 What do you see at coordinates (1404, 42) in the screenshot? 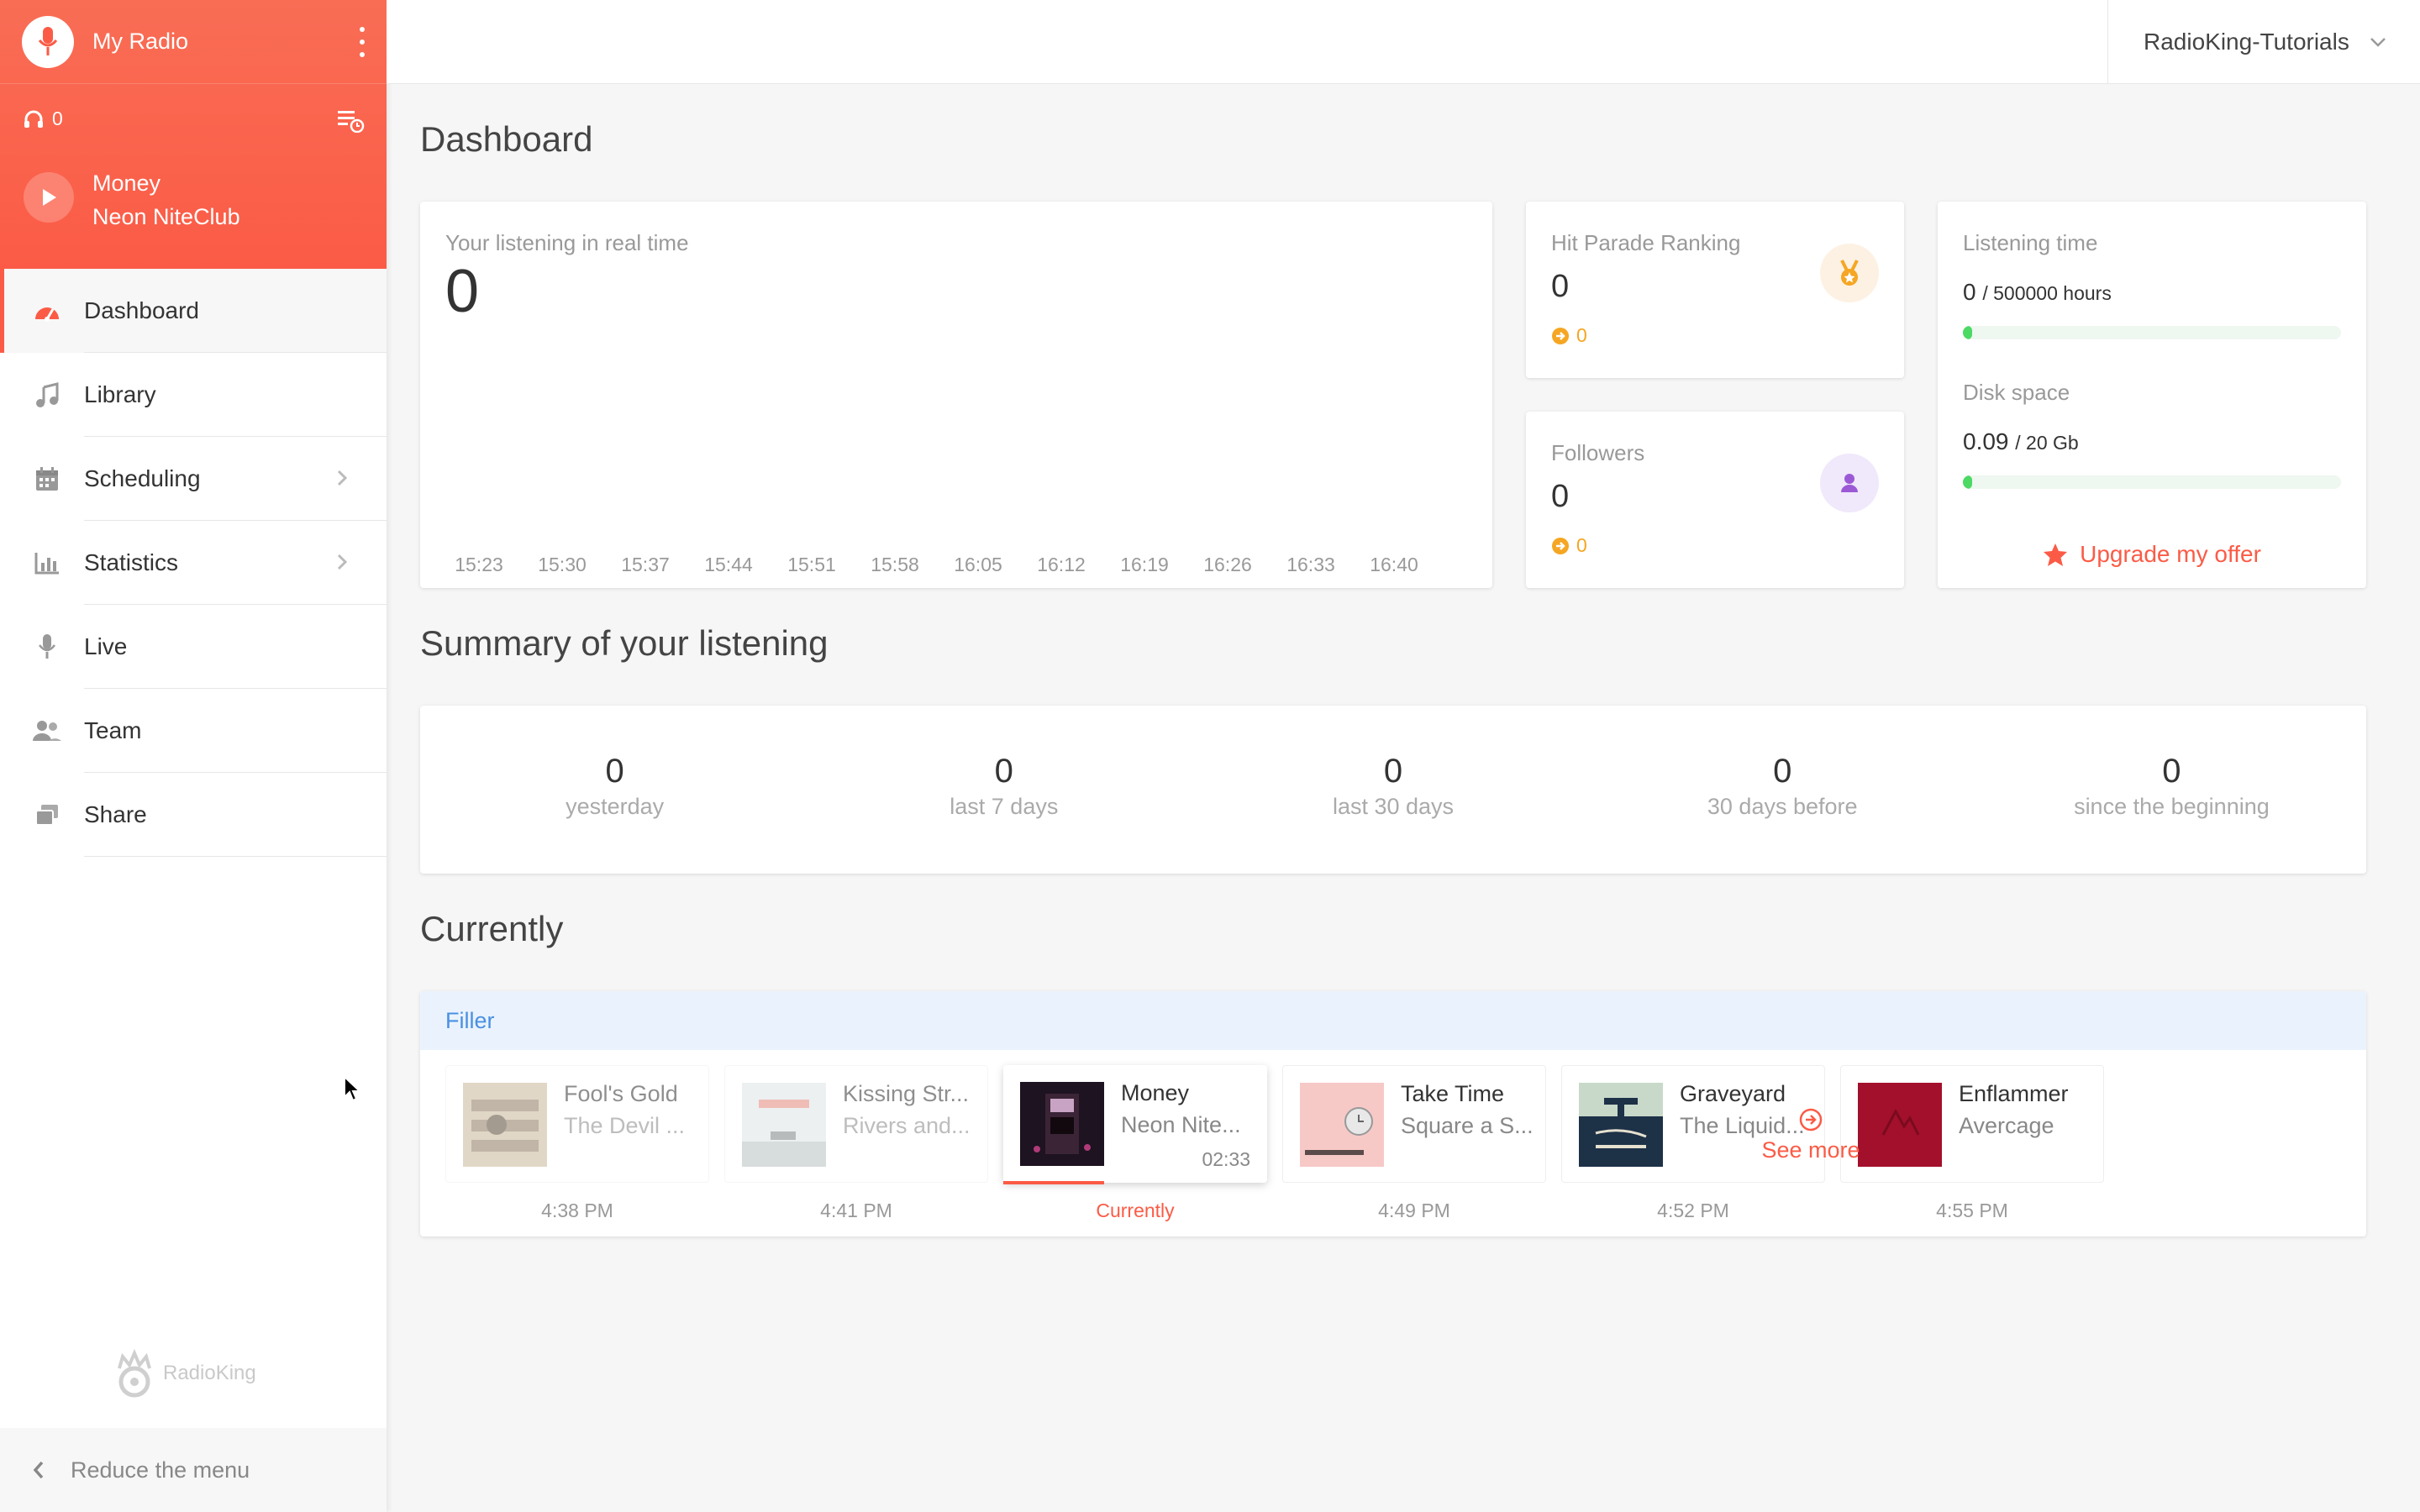
I see `topbar: RadioKing-Tutorials` at bounding box center [1404, 42].